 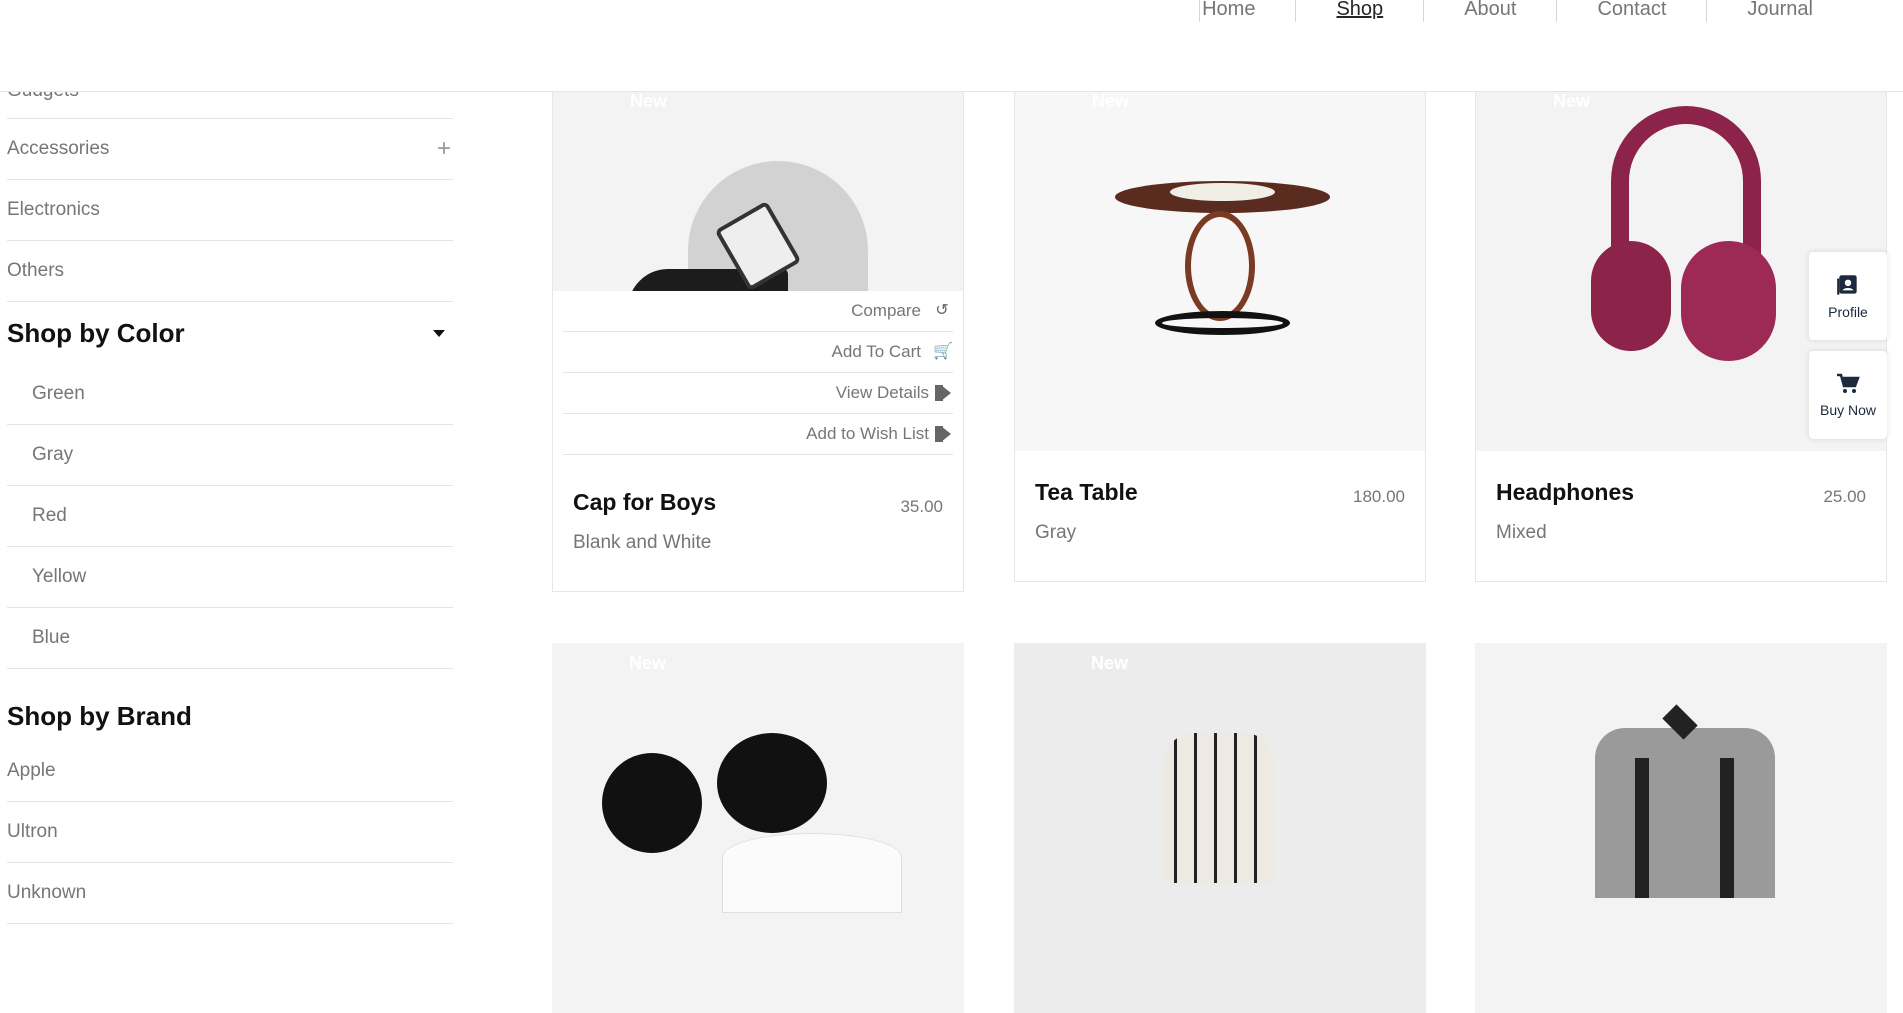 What do you see at coordinates (230, 771) in the screenshot?
I see `brand-apple: Apple` at bounding box center [230, 771].